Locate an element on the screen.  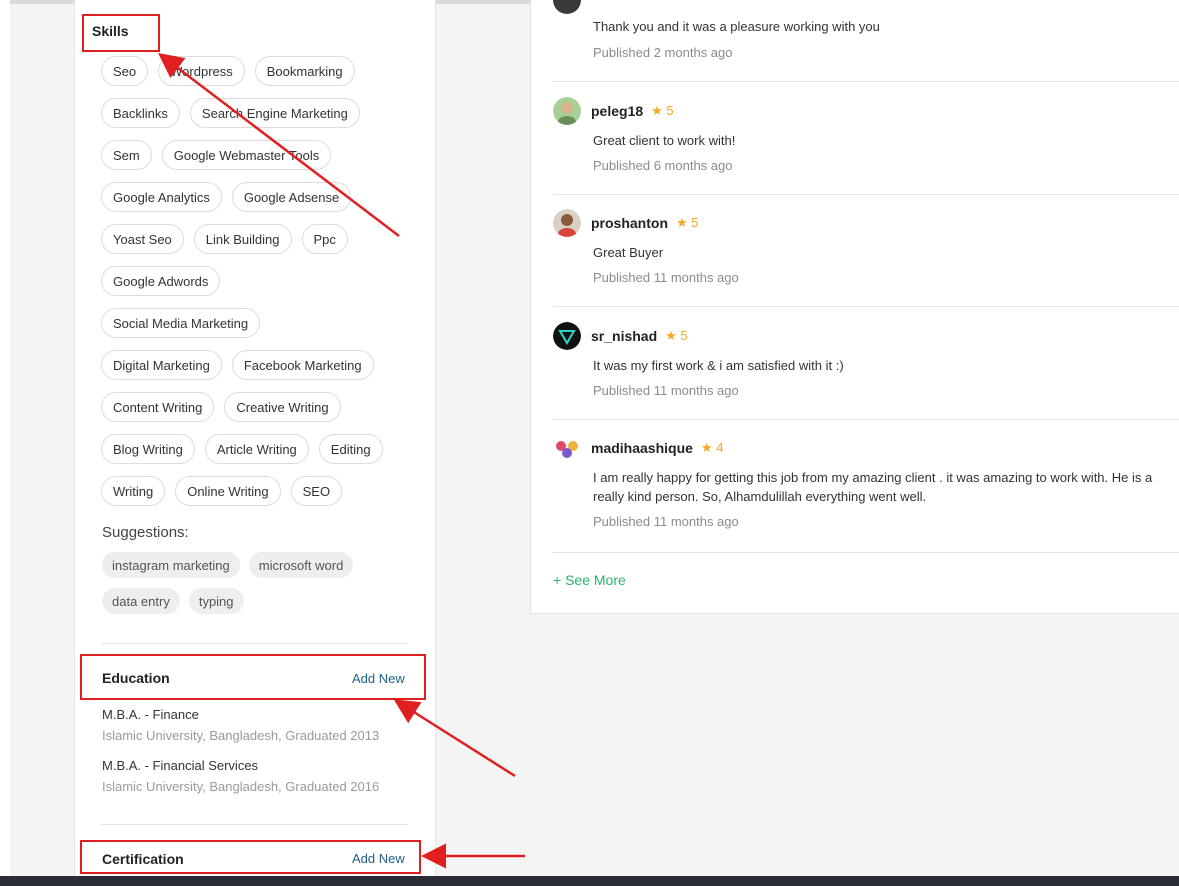
suggestion-chip: microsoft word is located at coordinates (301, 565).